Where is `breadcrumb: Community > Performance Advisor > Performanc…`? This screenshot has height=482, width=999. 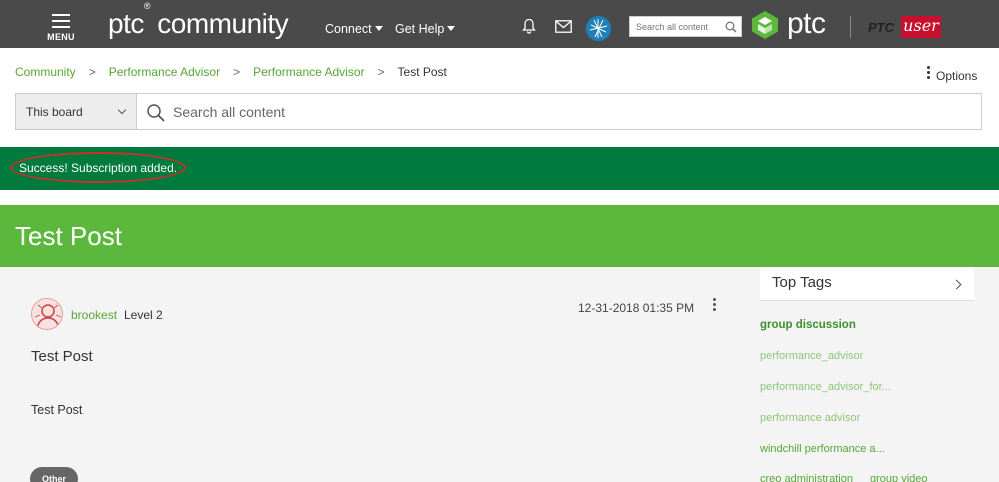 breadcrumb: Community > Performance Advisor > Performanc… is located at coordinates (231, 72).